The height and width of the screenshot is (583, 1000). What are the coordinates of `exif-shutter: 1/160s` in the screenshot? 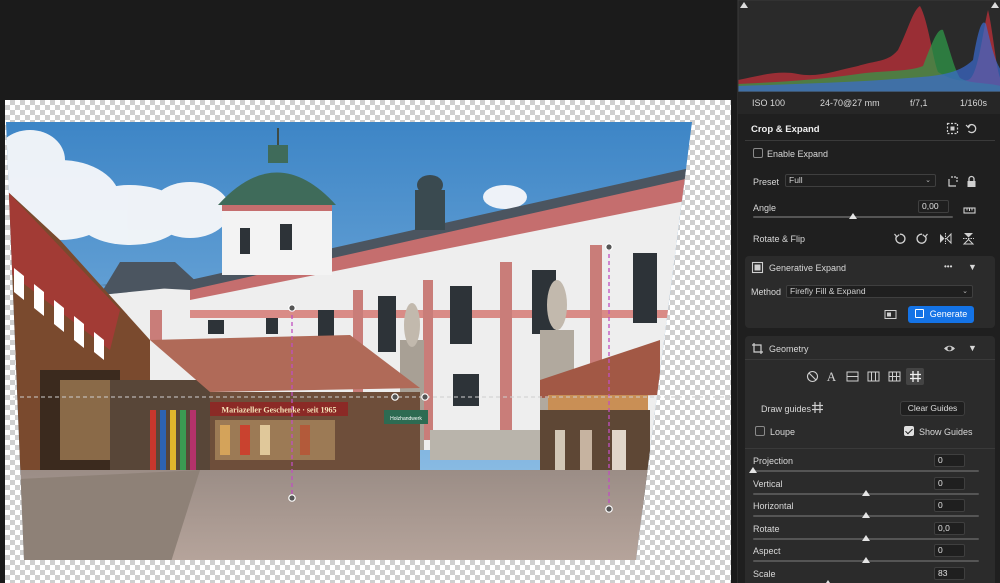 It's located at (974, 103).